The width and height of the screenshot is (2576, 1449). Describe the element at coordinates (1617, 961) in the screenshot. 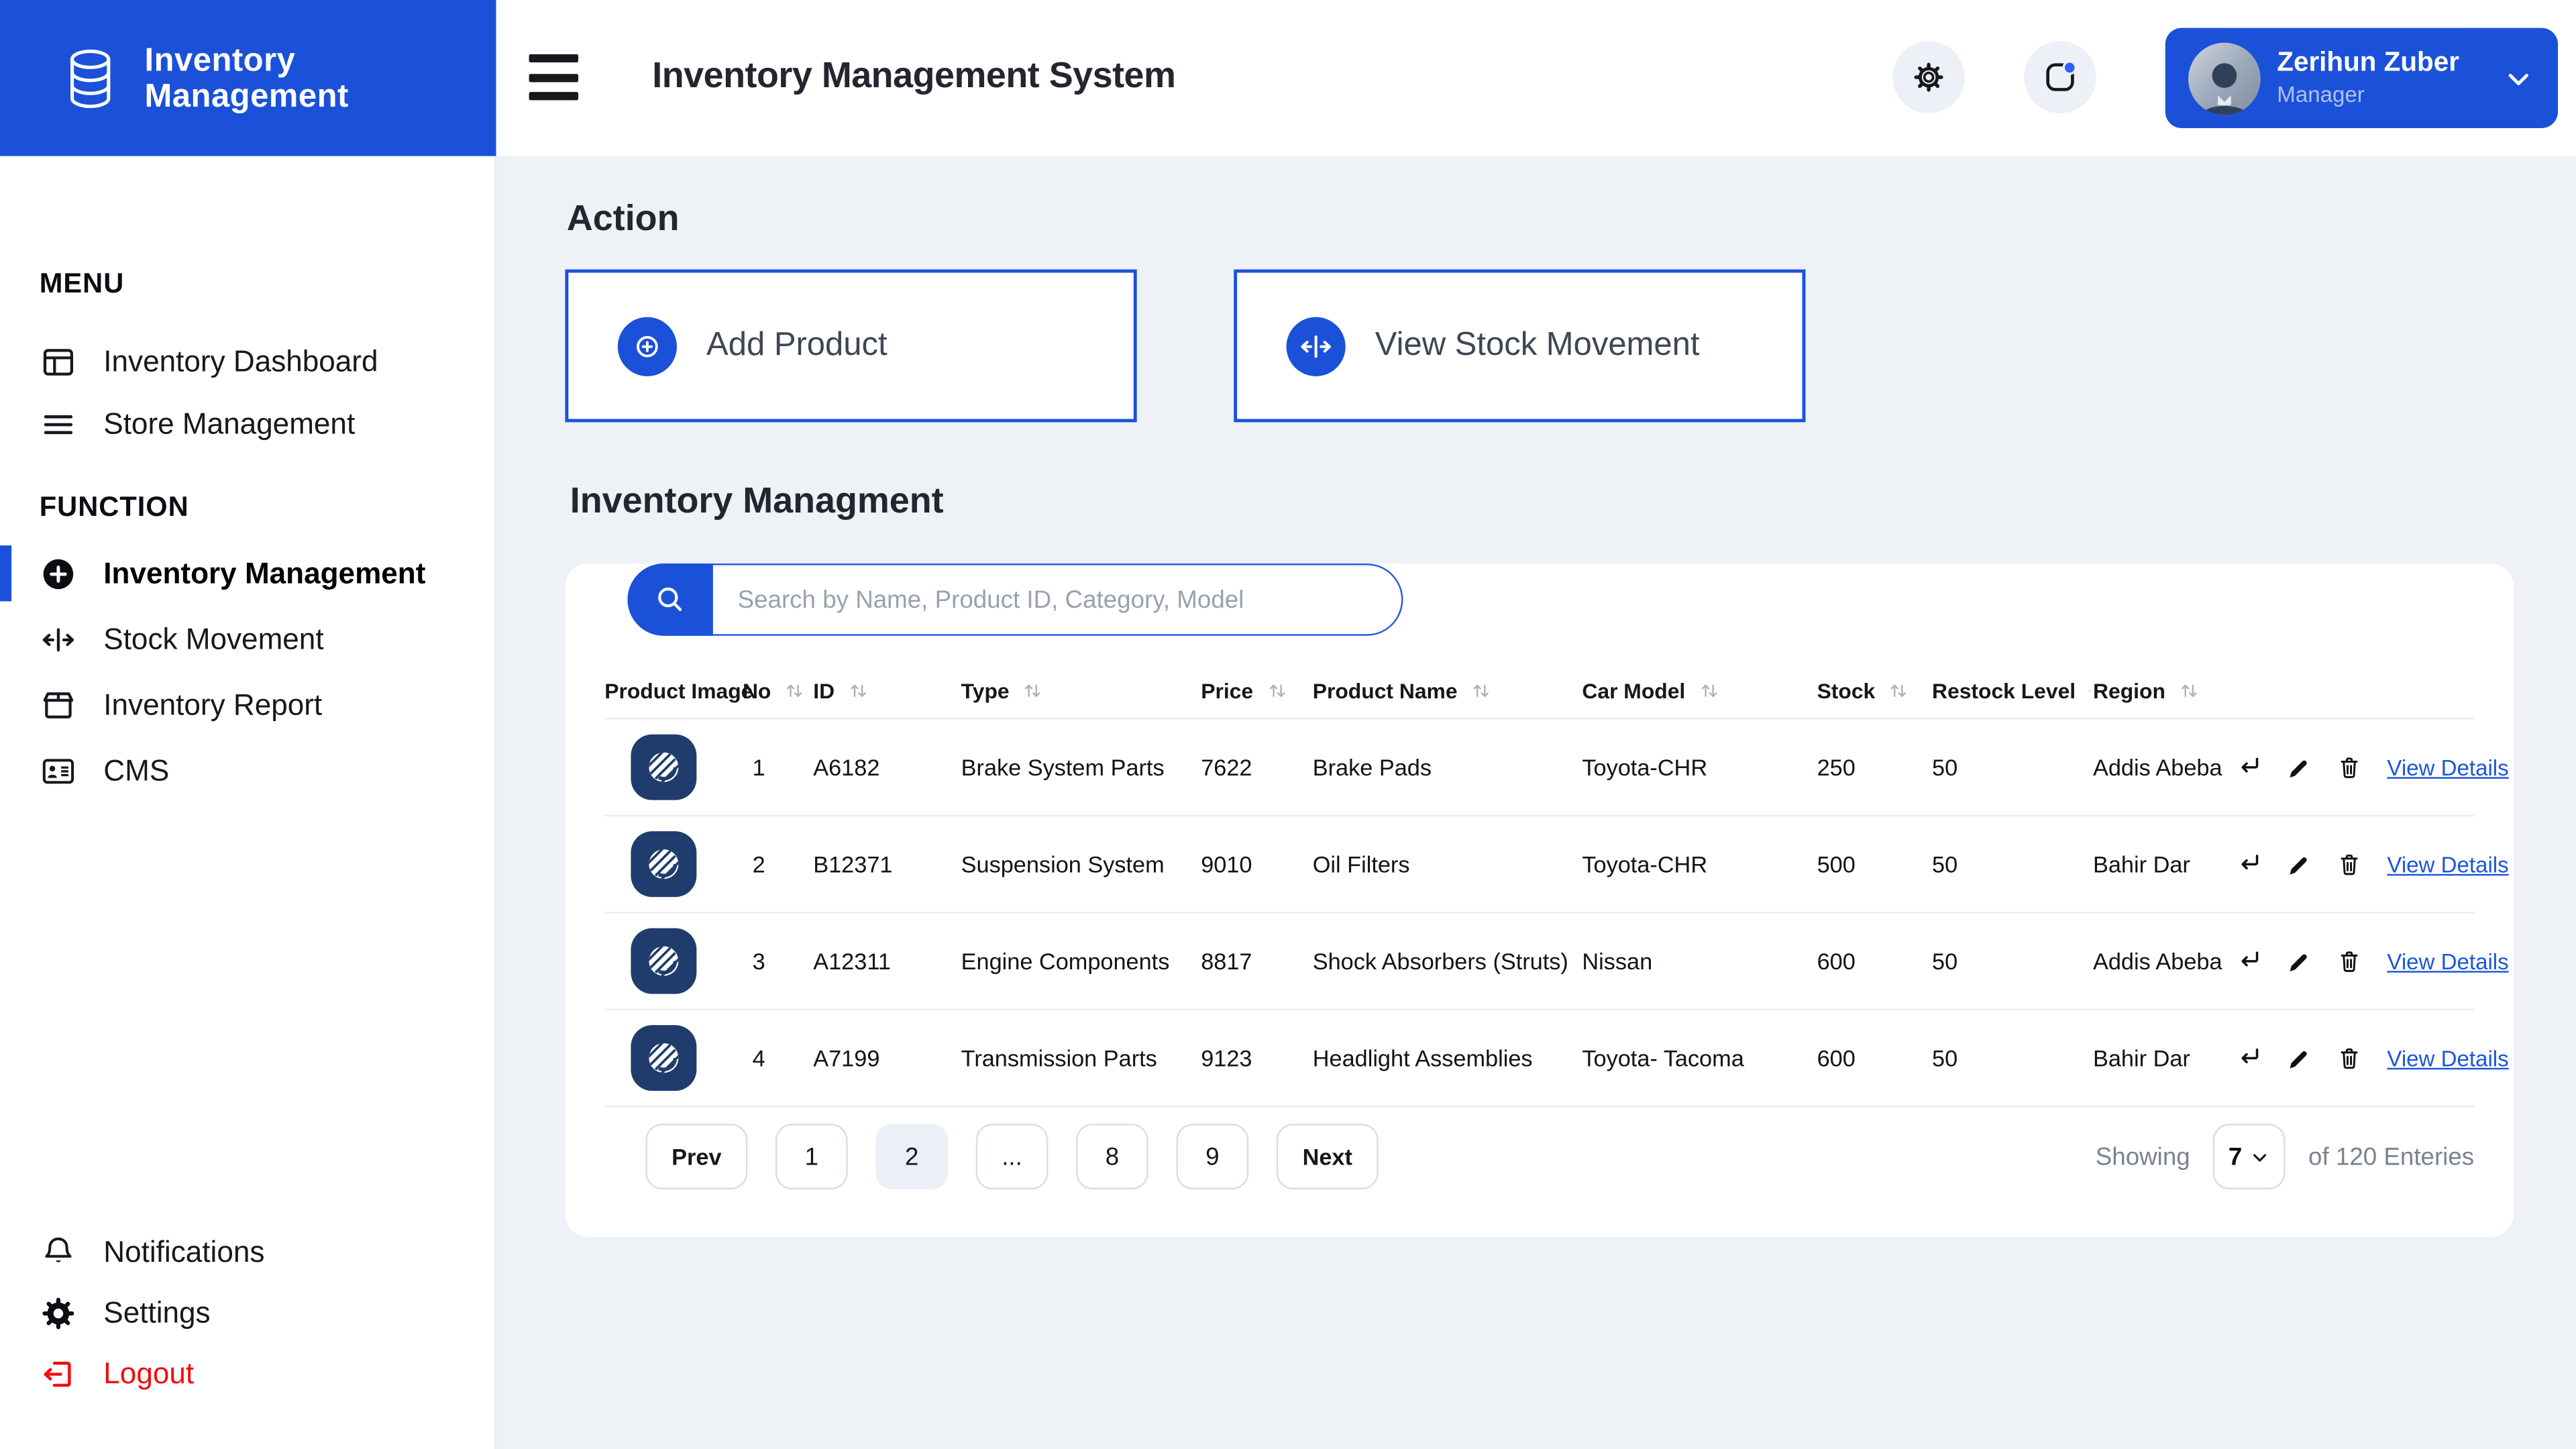

I see `cell-car-model: Nissan` at that location.